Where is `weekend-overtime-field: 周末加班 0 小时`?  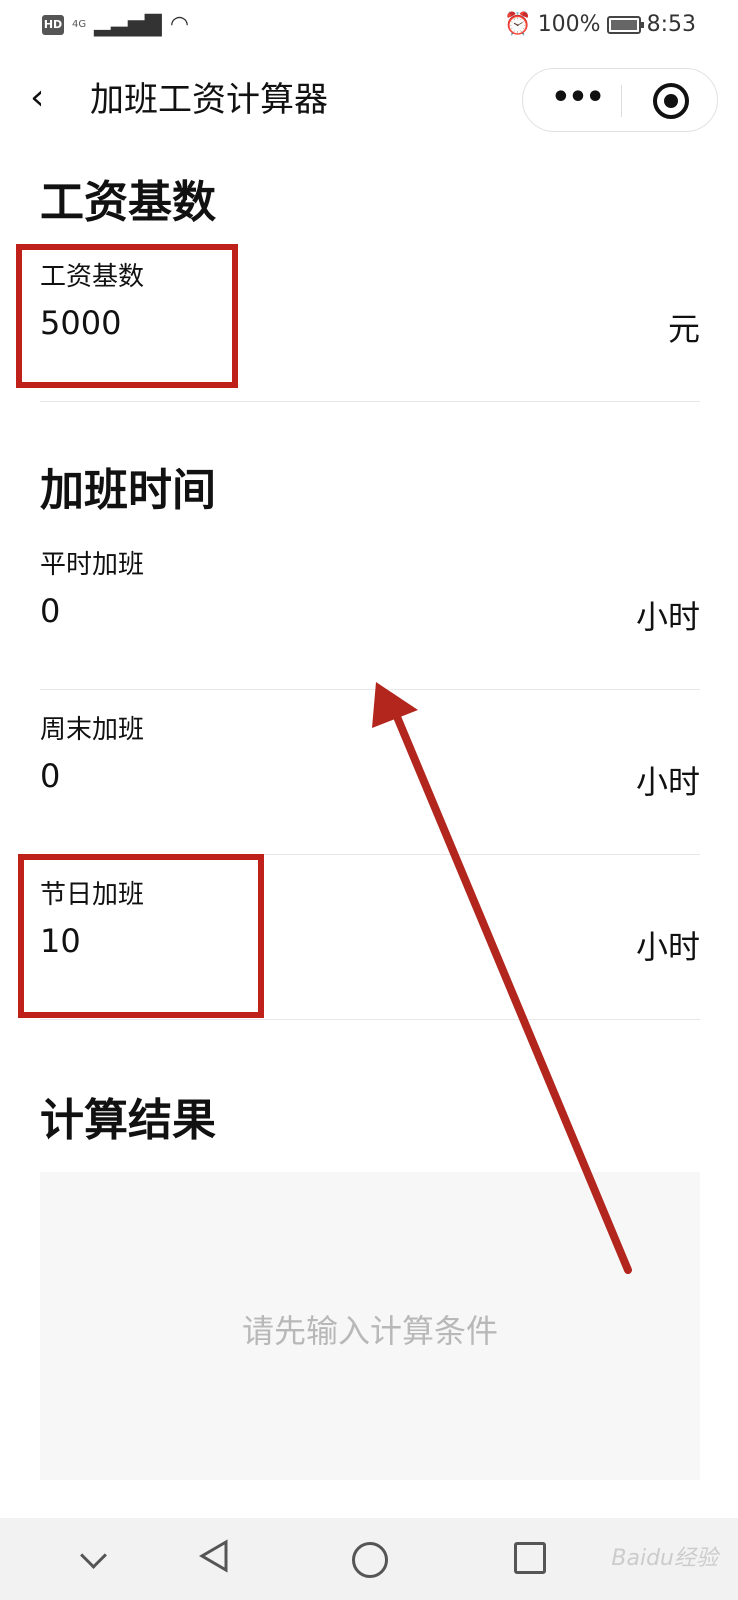 weekend-overtime-field: 周末加班 0 小时 is located at coordinates (370, 775).